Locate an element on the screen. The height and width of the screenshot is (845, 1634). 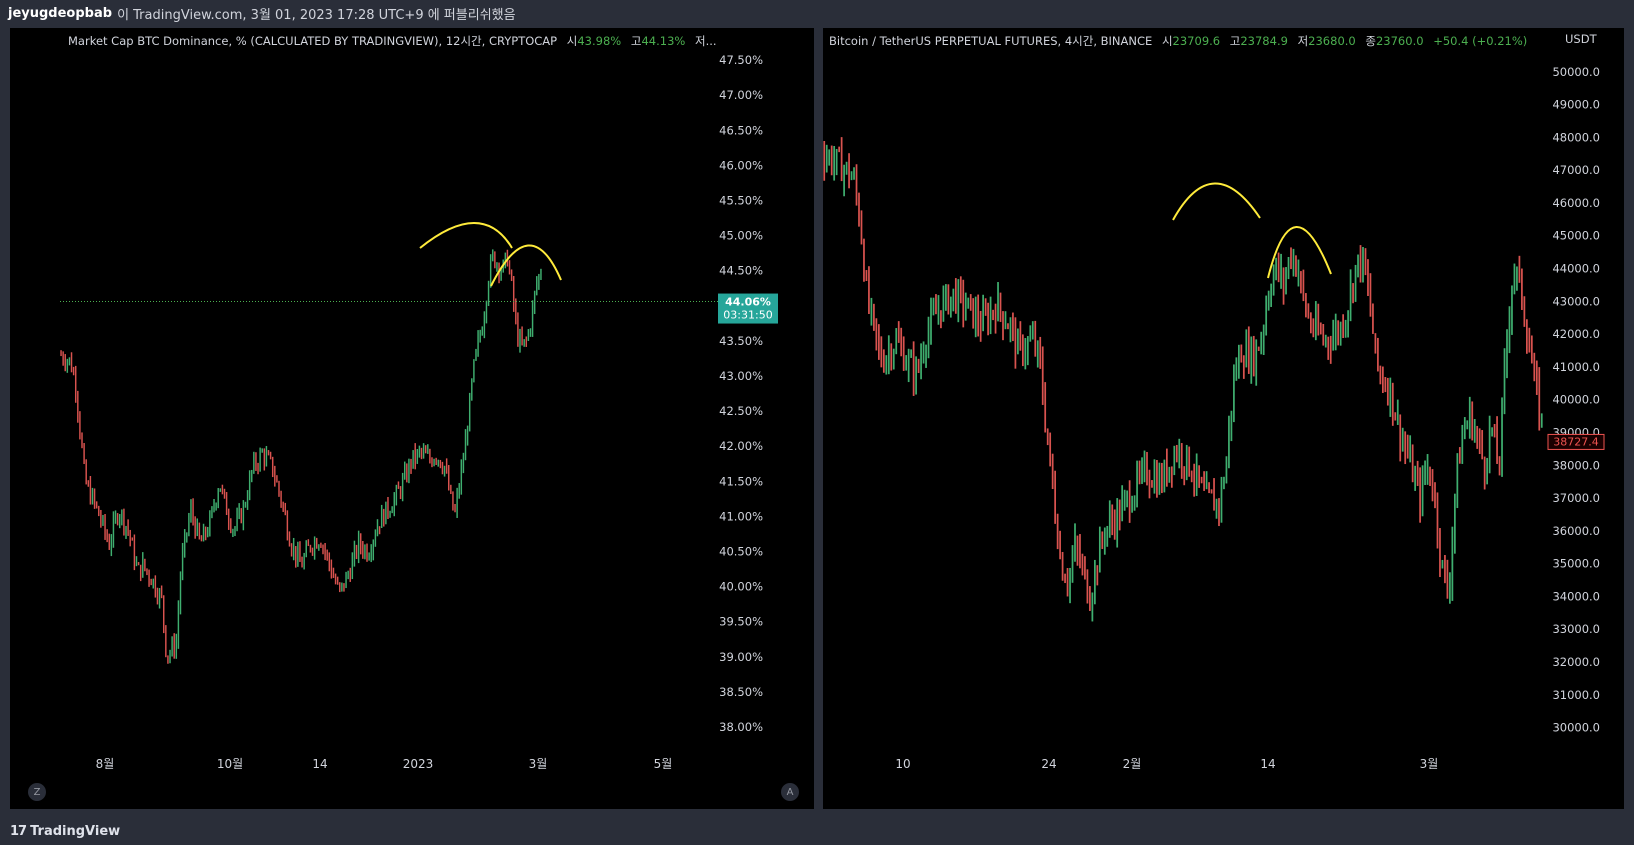
y-tick-label: 38000.0 is located at coordinates (1576, 465).